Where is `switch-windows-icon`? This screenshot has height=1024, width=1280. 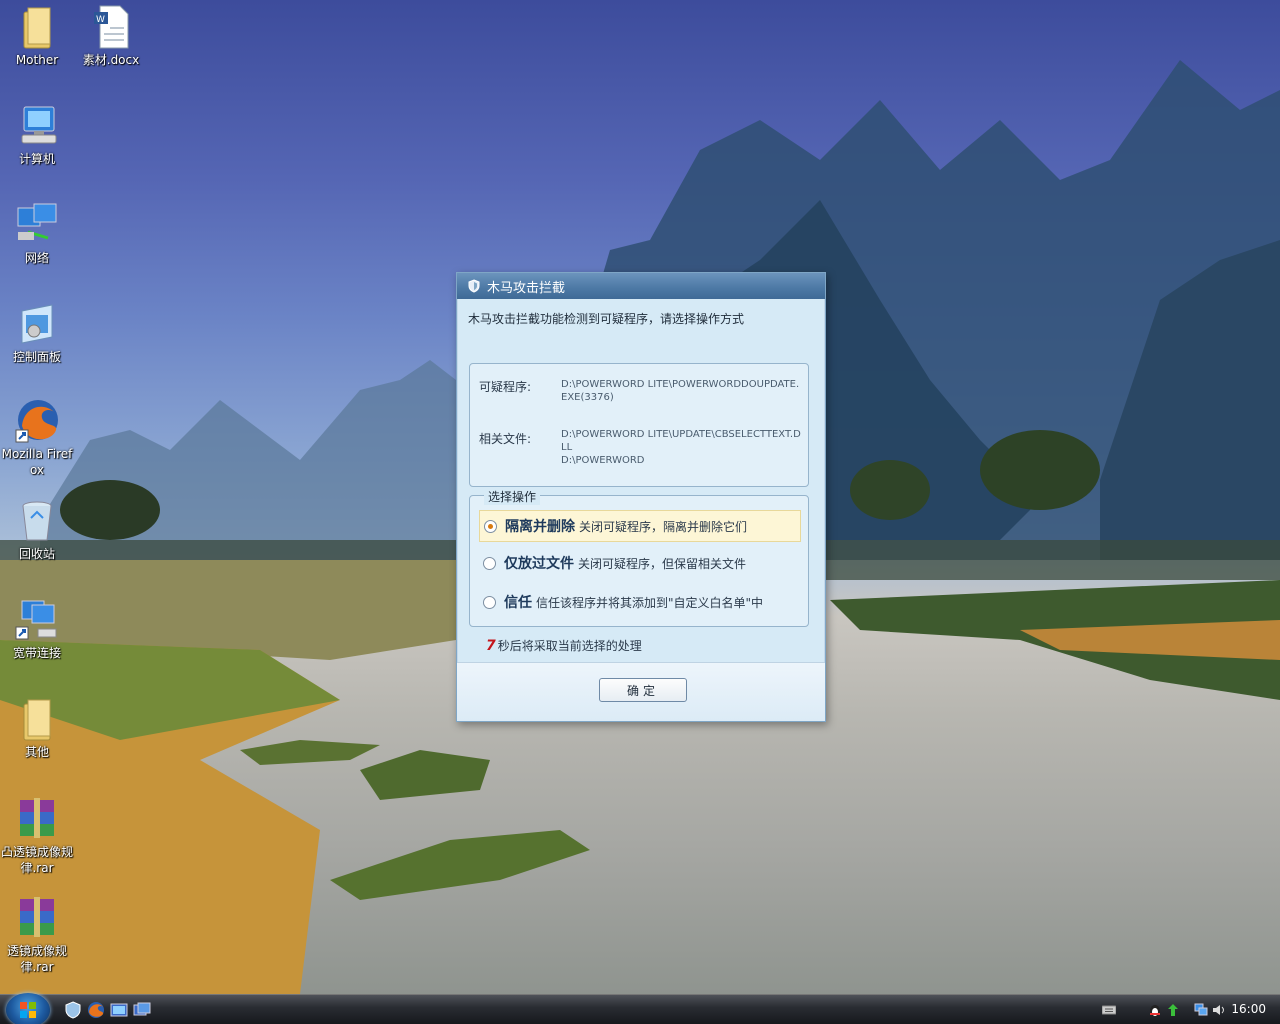 switch-windows-icon is located at coordinates (142, 1010).